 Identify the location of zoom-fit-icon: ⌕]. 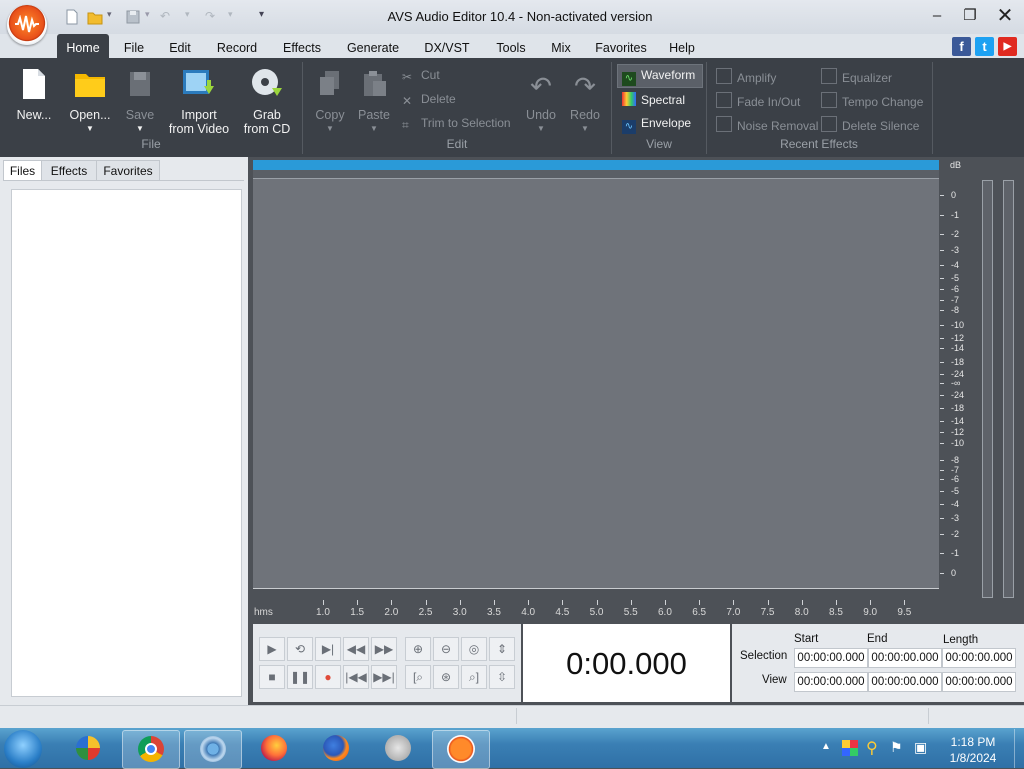
(474, 677).